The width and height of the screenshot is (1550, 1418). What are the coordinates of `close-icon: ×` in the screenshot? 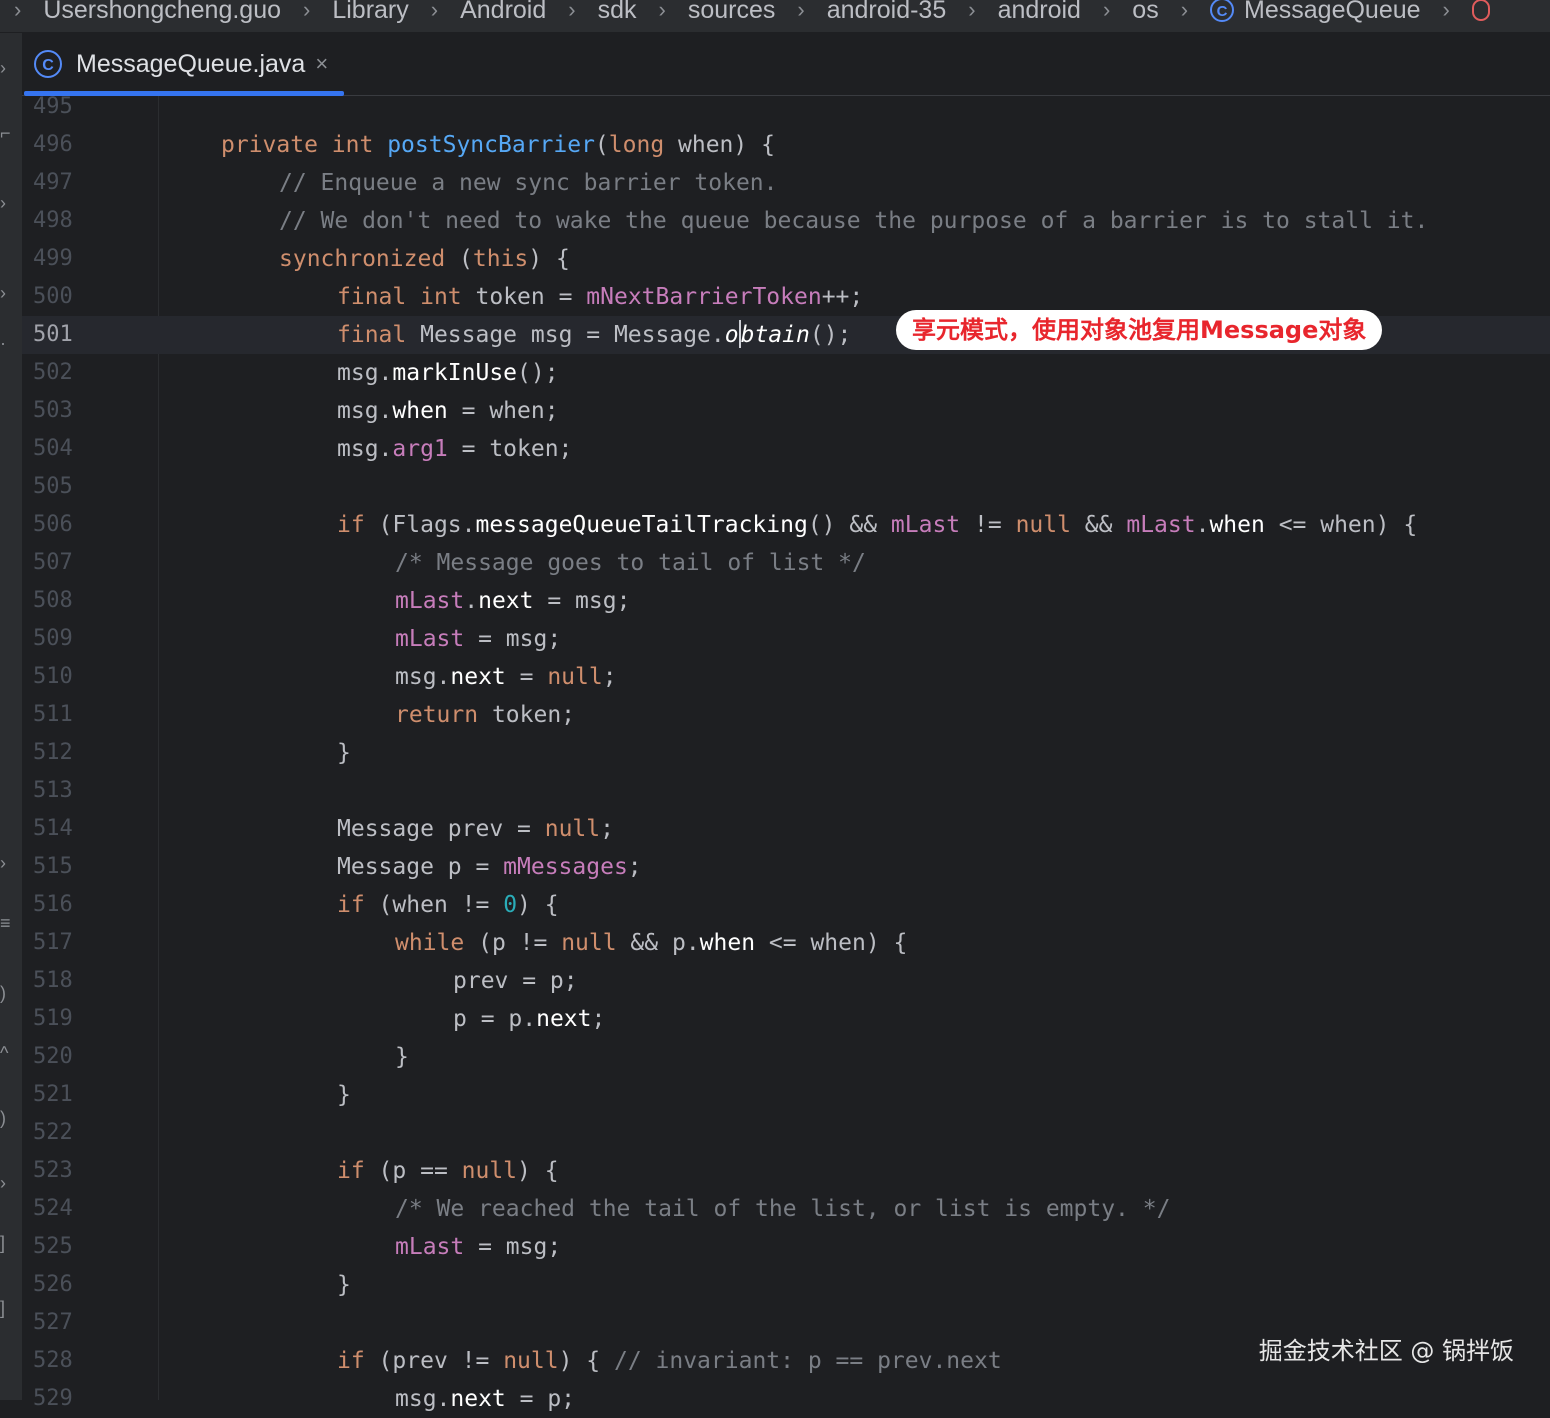 It's located at (321, 64).